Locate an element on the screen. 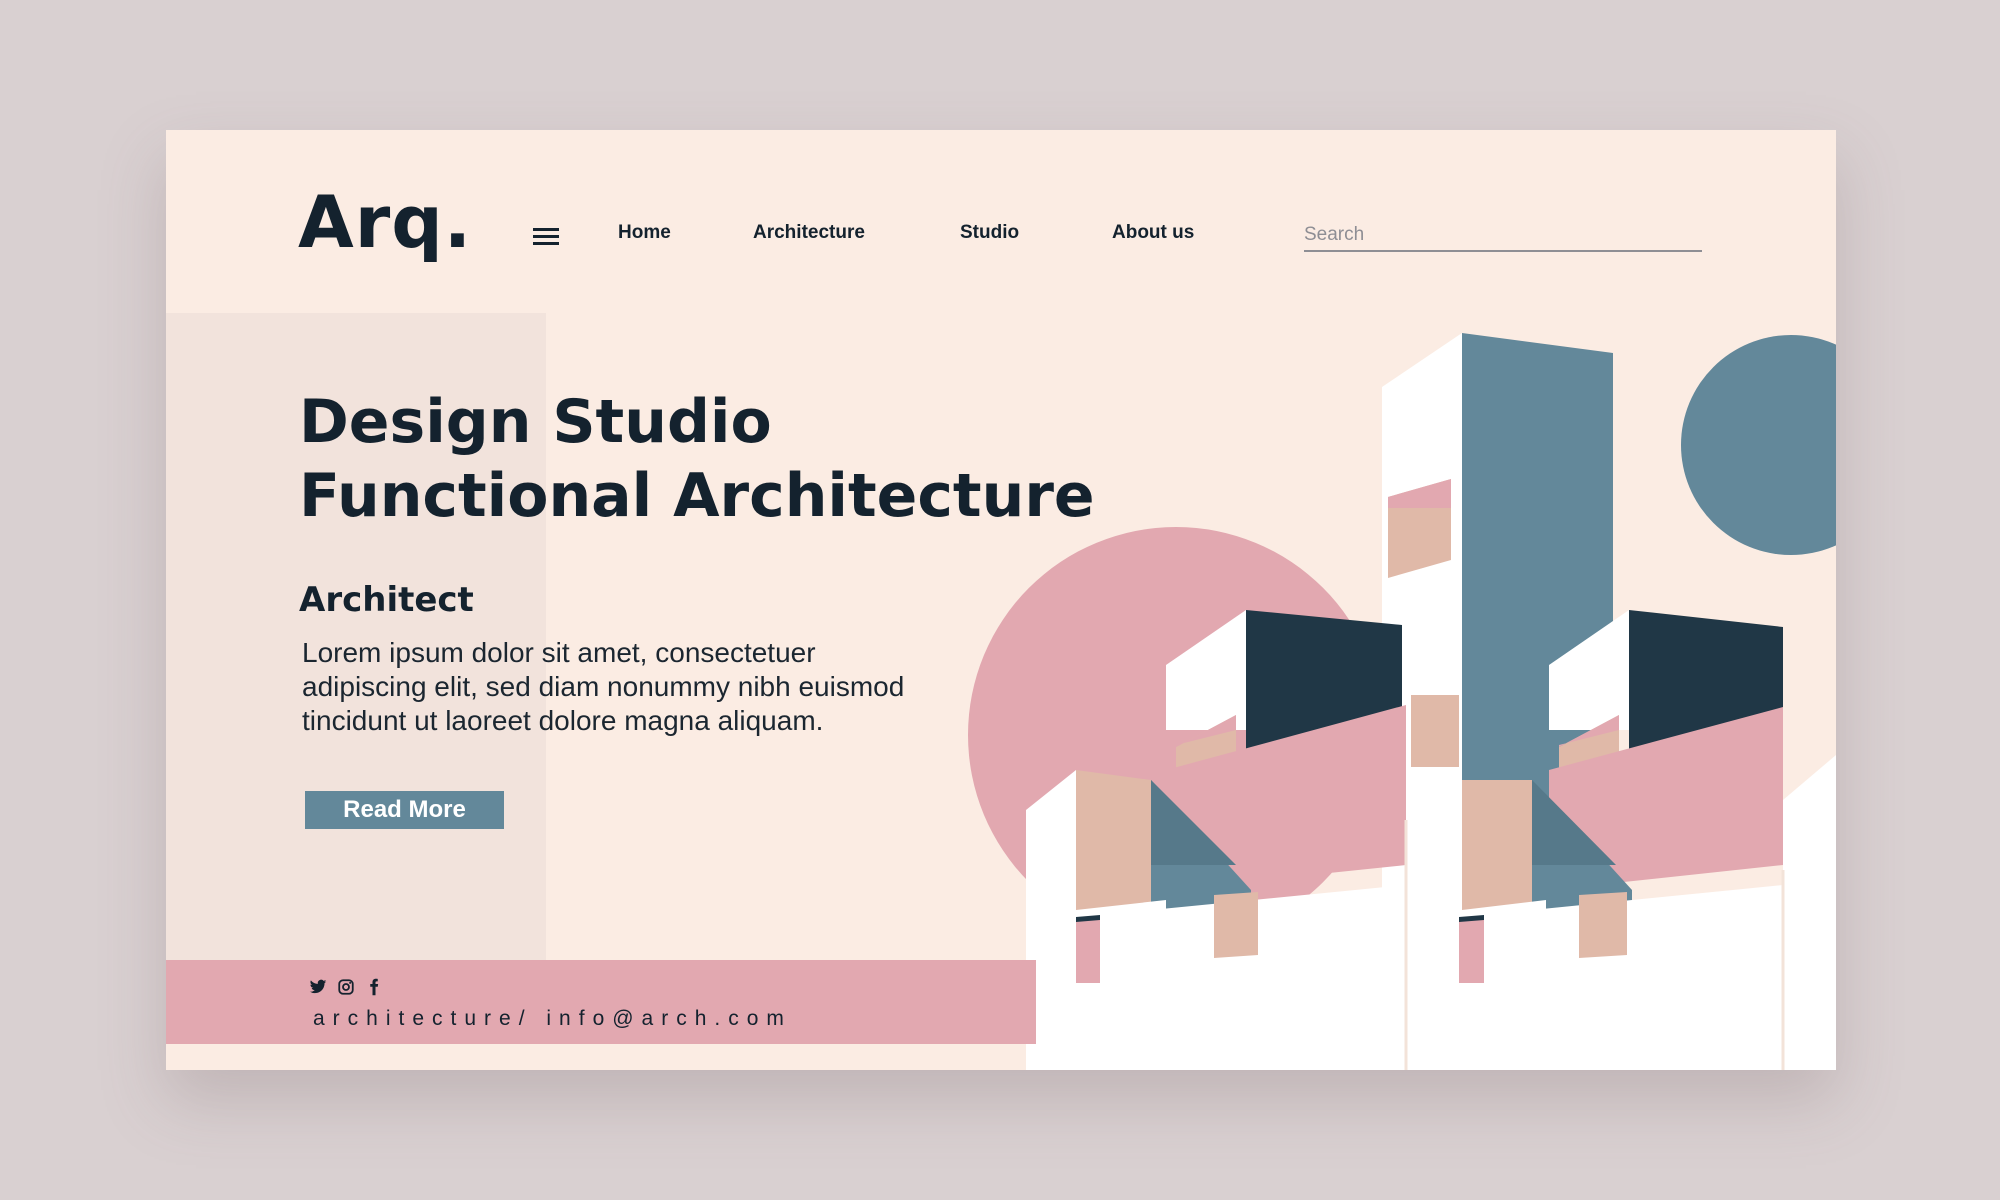  hero-subtitle: Architect is located at coordinates (386, 600).